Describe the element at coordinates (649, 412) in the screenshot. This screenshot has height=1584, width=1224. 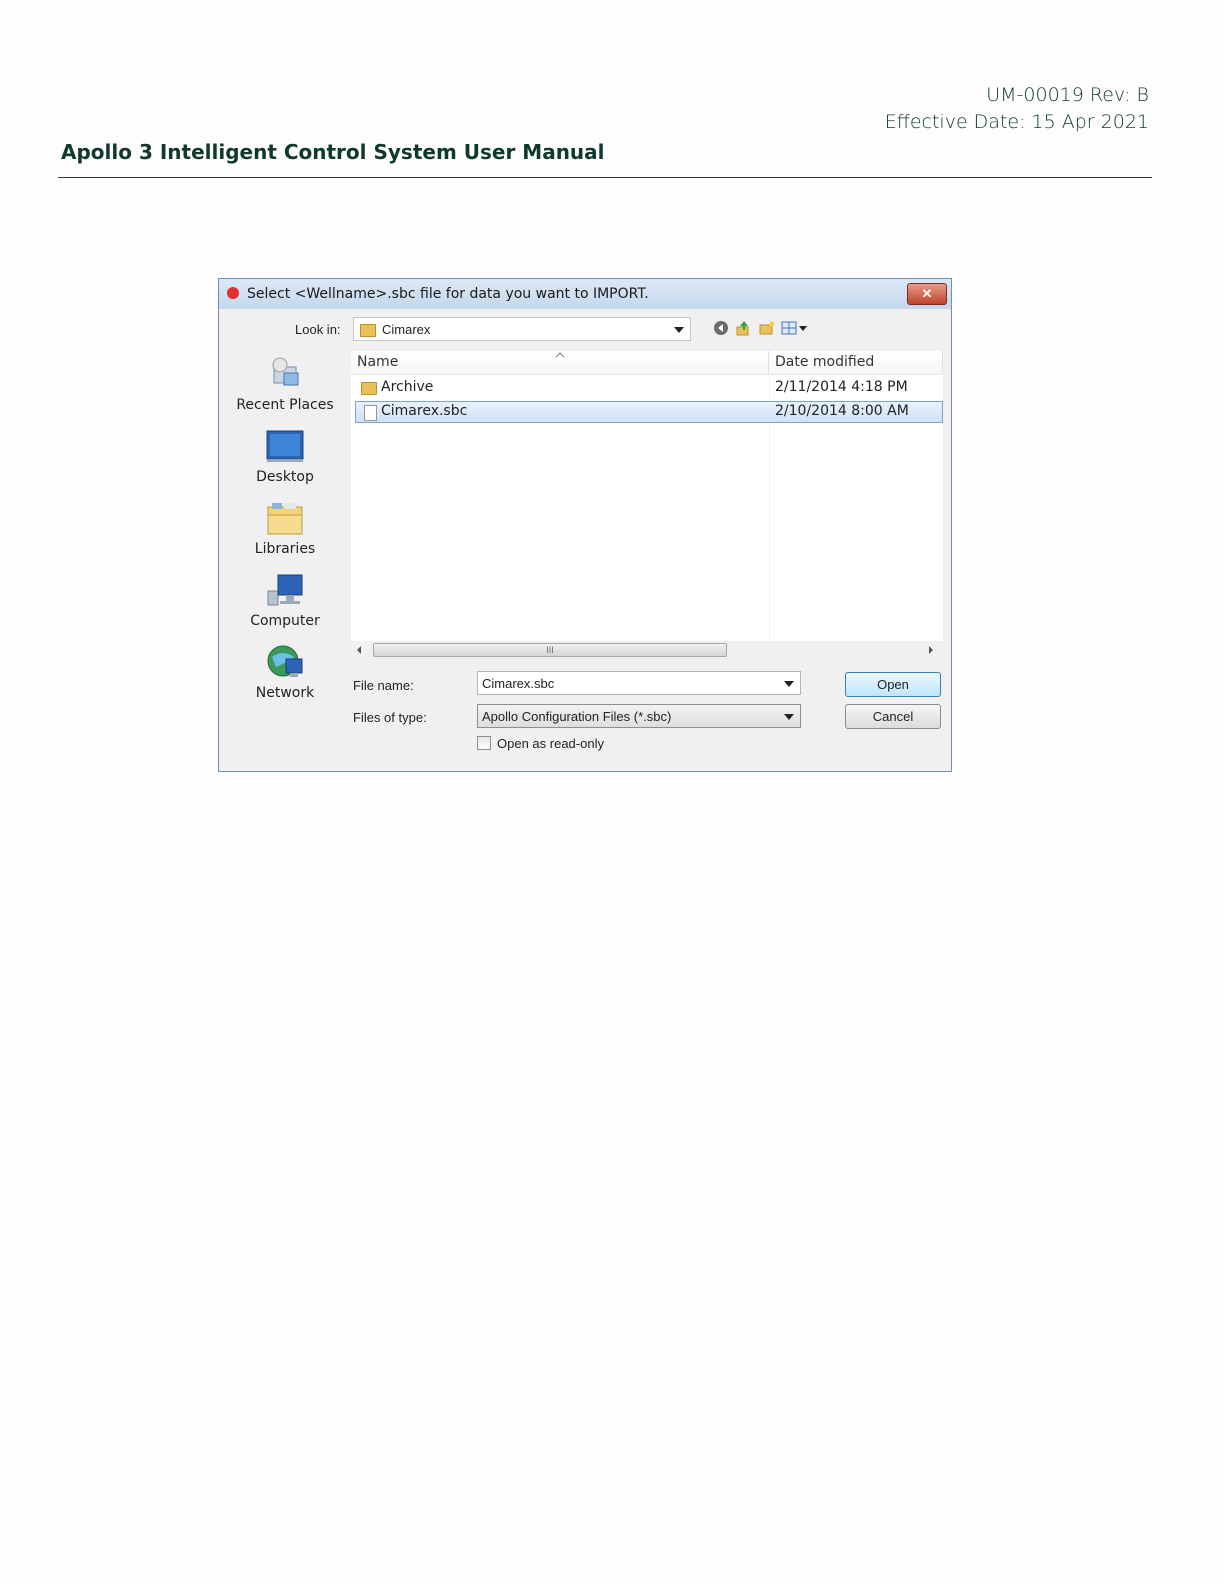
I see `list-item-cimarex-sbc: Cimarex.sbc 2/10/2014 8:00 AM` at that location.